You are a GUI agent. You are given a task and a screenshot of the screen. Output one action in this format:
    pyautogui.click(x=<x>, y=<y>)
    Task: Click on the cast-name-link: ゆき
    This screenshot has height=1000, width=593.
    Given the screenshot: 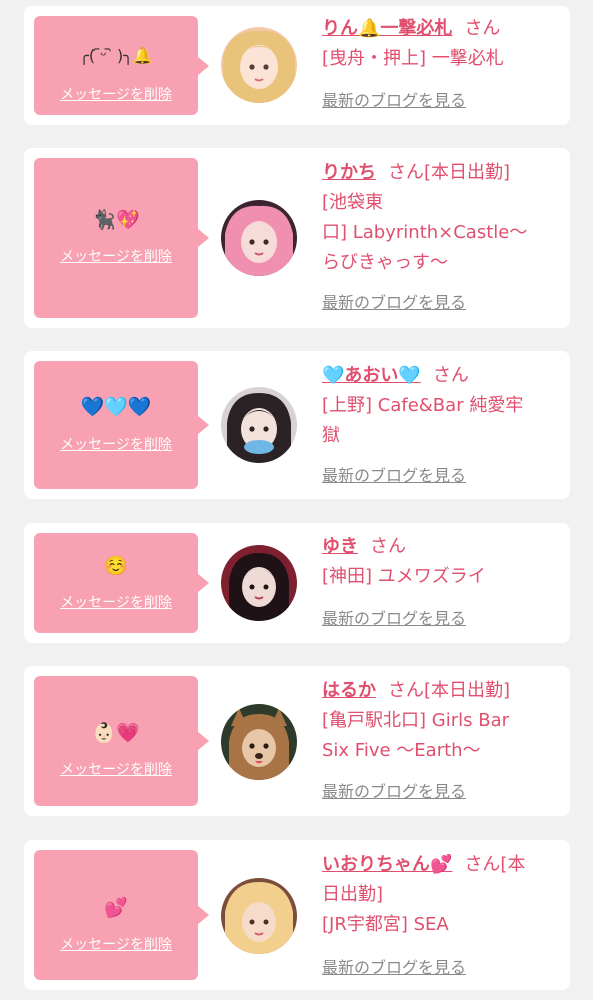 What is the action you would take?
    pyautogui.click(x=340, y=546)
    